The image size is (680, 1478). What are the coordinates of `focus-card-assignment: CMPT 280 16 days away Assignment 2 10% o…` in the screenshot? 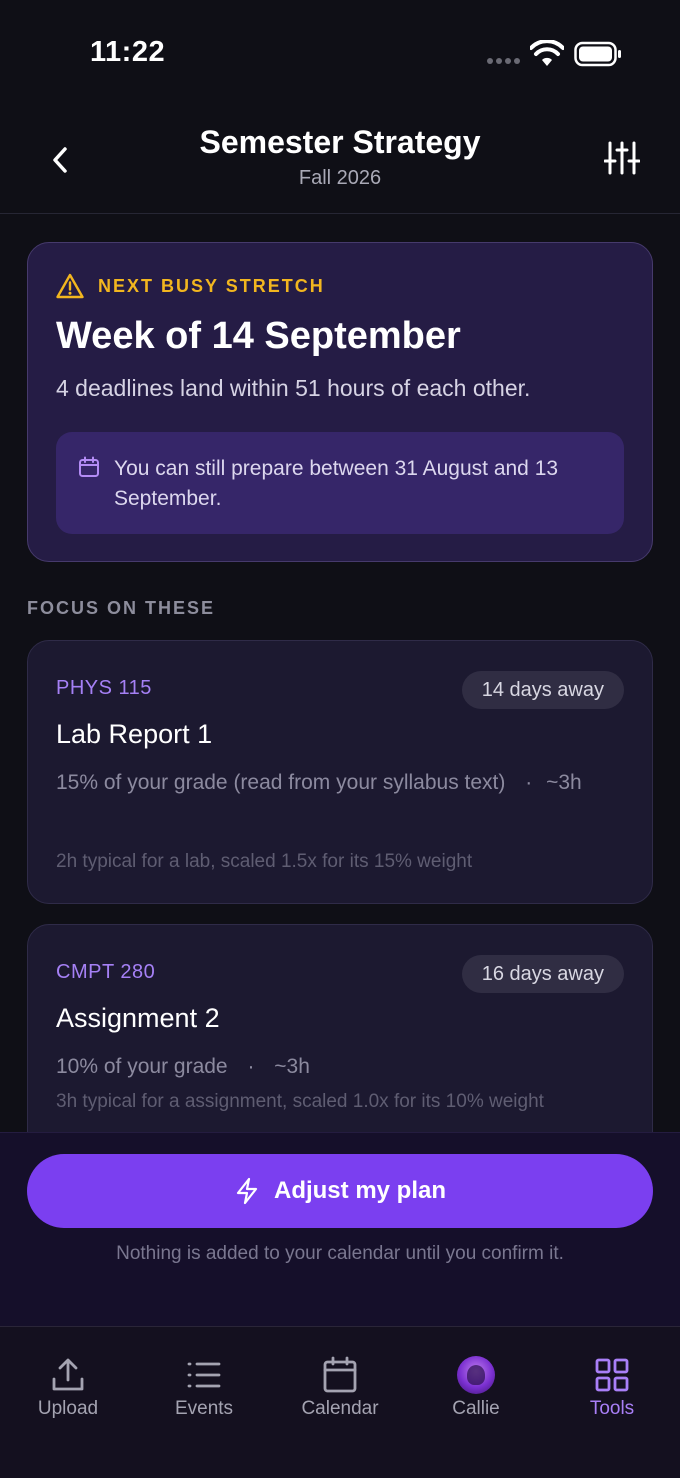 It's located at (340, 1028).